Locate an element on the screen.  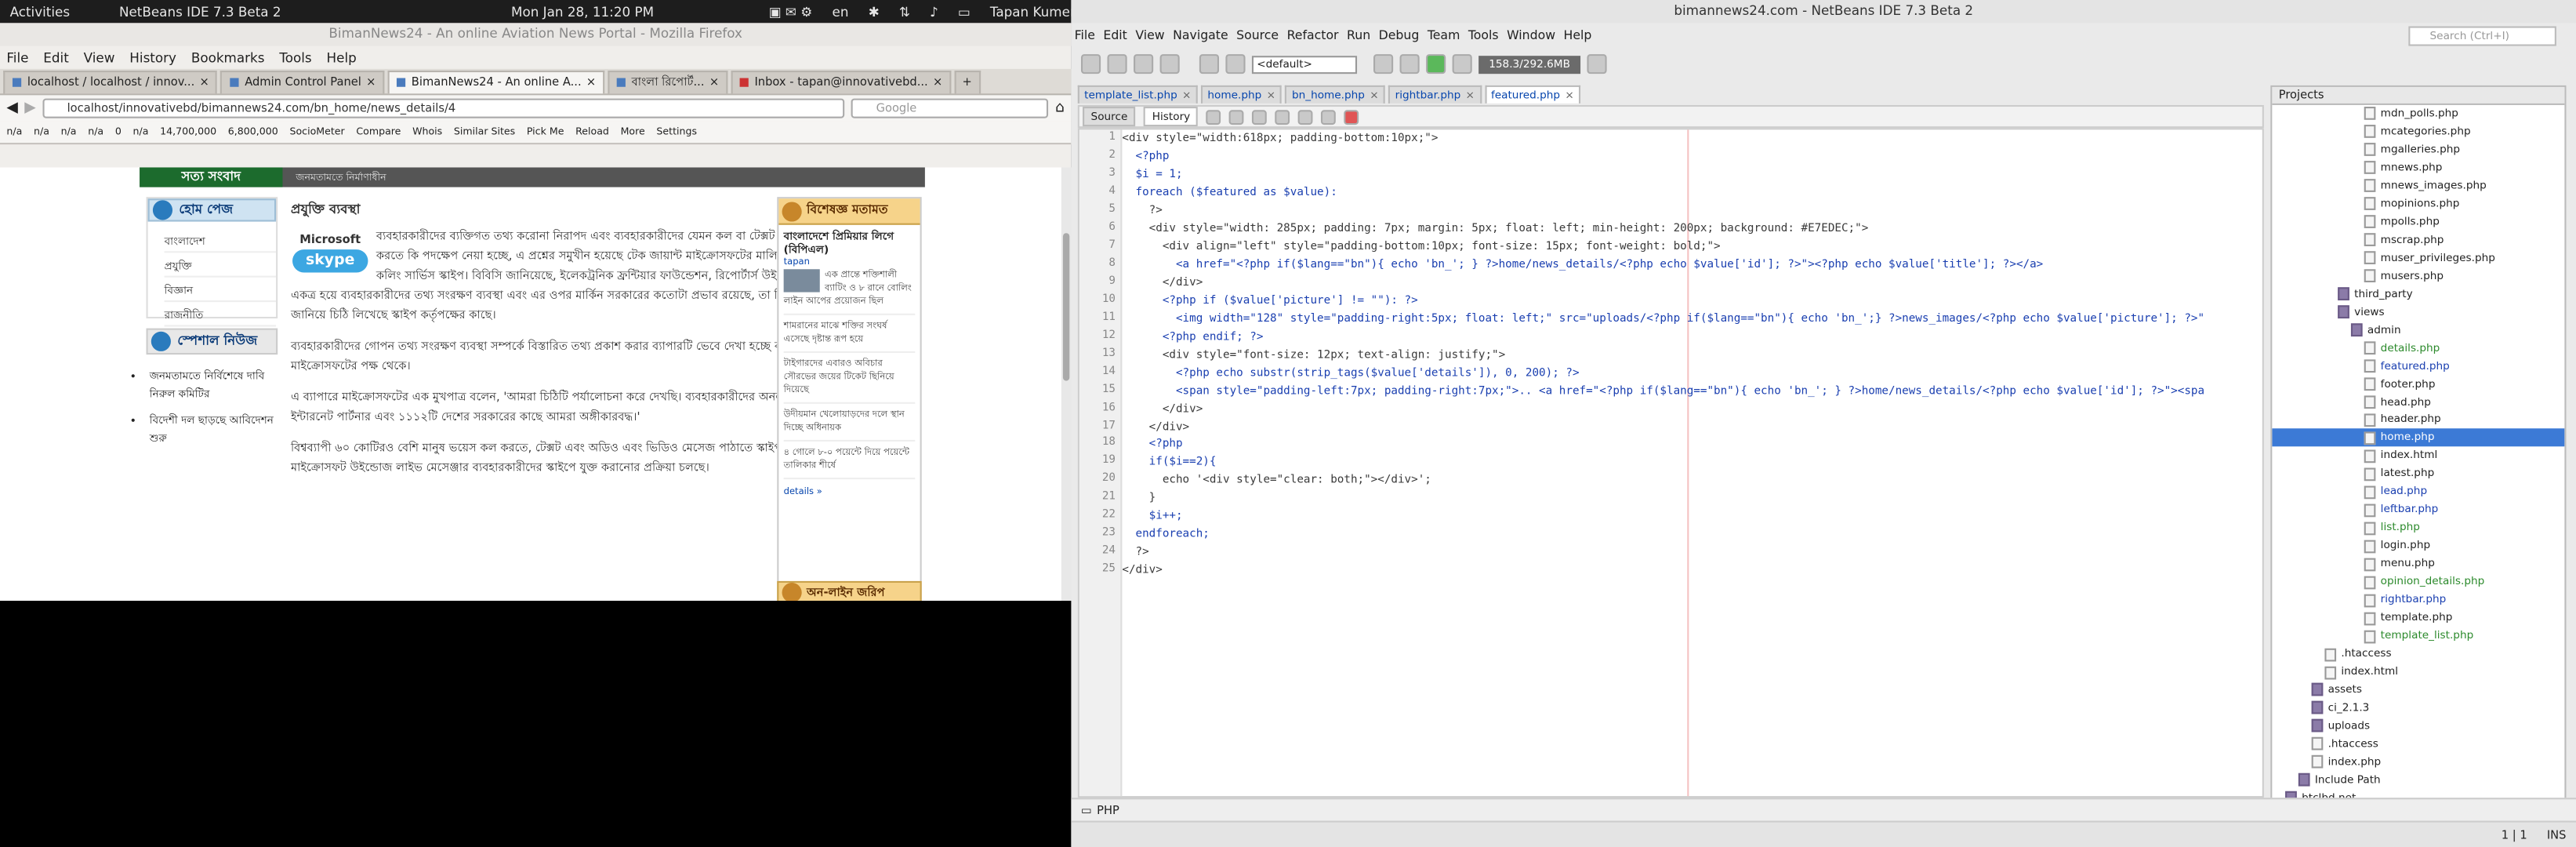
tree-item: third_party is located at coordinates (2418, 294).